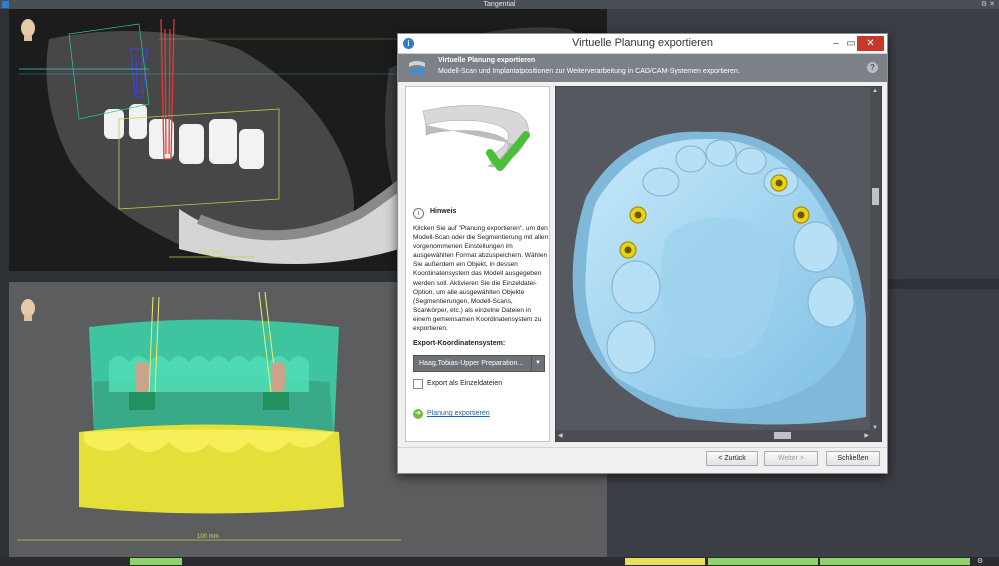 This screenshot has height=566, width=999. I want to click on scroll-right-icon: ▶, so click(866, 435).